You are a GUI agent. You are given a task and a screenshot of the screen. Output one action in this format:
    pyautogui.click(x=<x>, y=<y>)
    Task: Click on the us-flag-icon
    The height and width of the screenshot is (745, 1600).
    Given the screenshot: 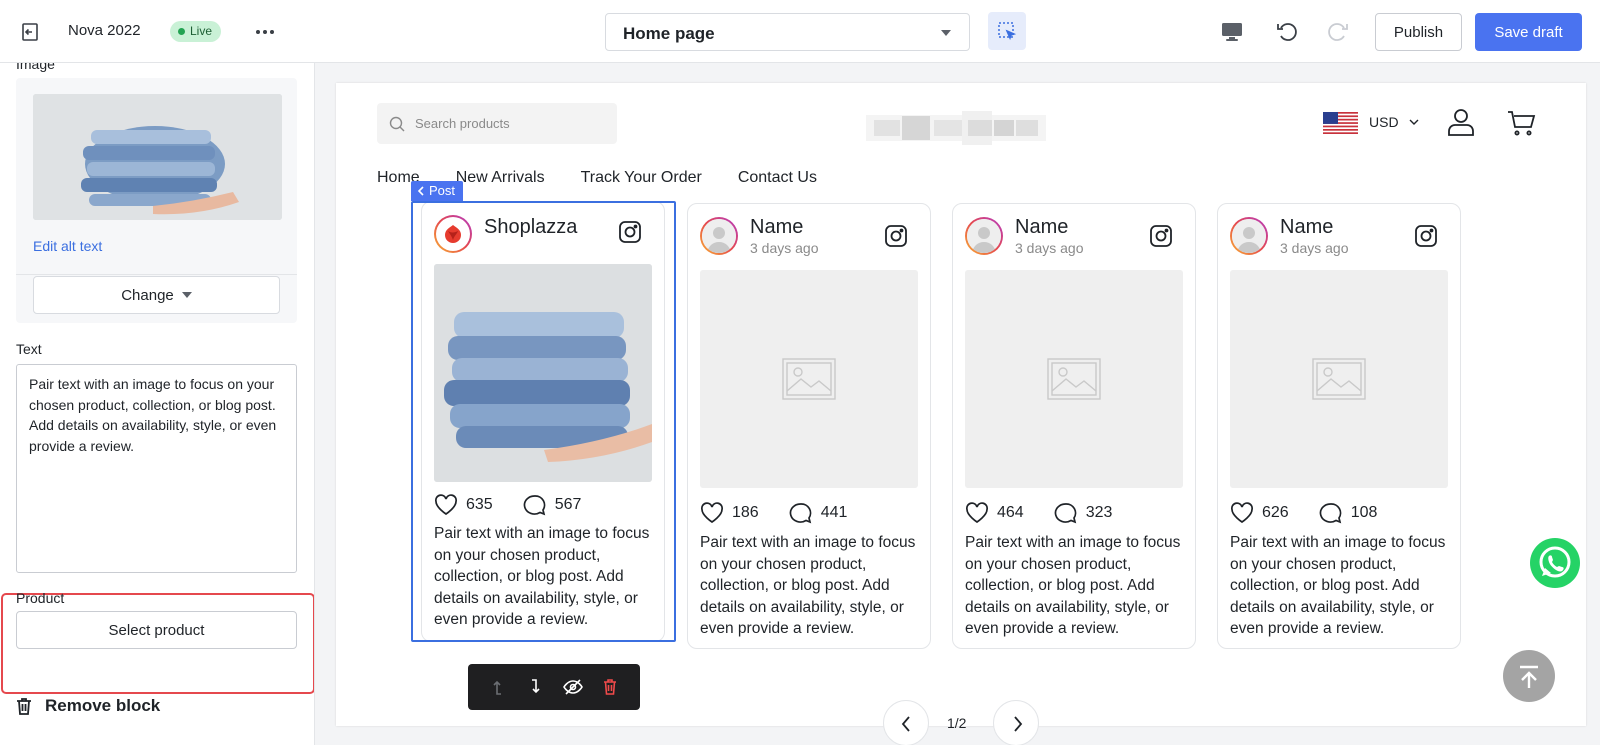 What is the action you would take?
    pyautogui.click(x=1340, y=123)
    